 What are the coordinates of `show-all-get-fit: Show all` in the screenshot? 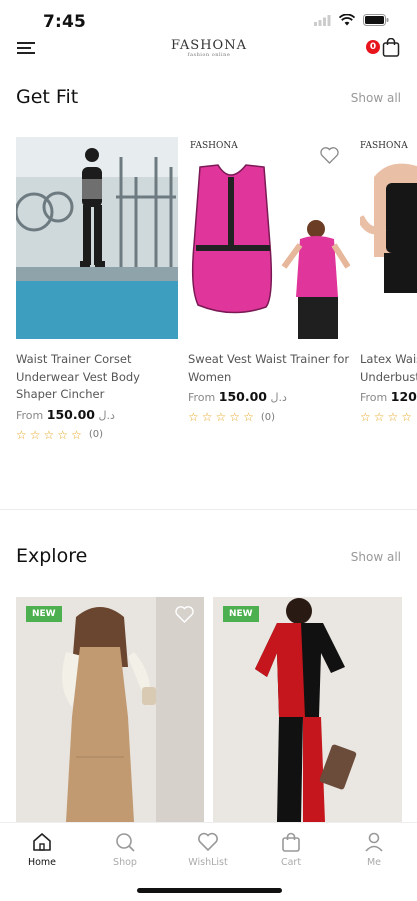 It's located at (376, 98).